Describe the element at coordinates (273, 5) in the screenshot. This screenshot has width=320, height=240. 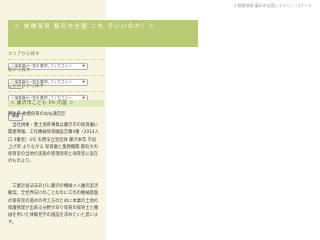
I see `top-links: 小規模保育 藤沢市全園 | ホテリン ゴリーチ` at that location.